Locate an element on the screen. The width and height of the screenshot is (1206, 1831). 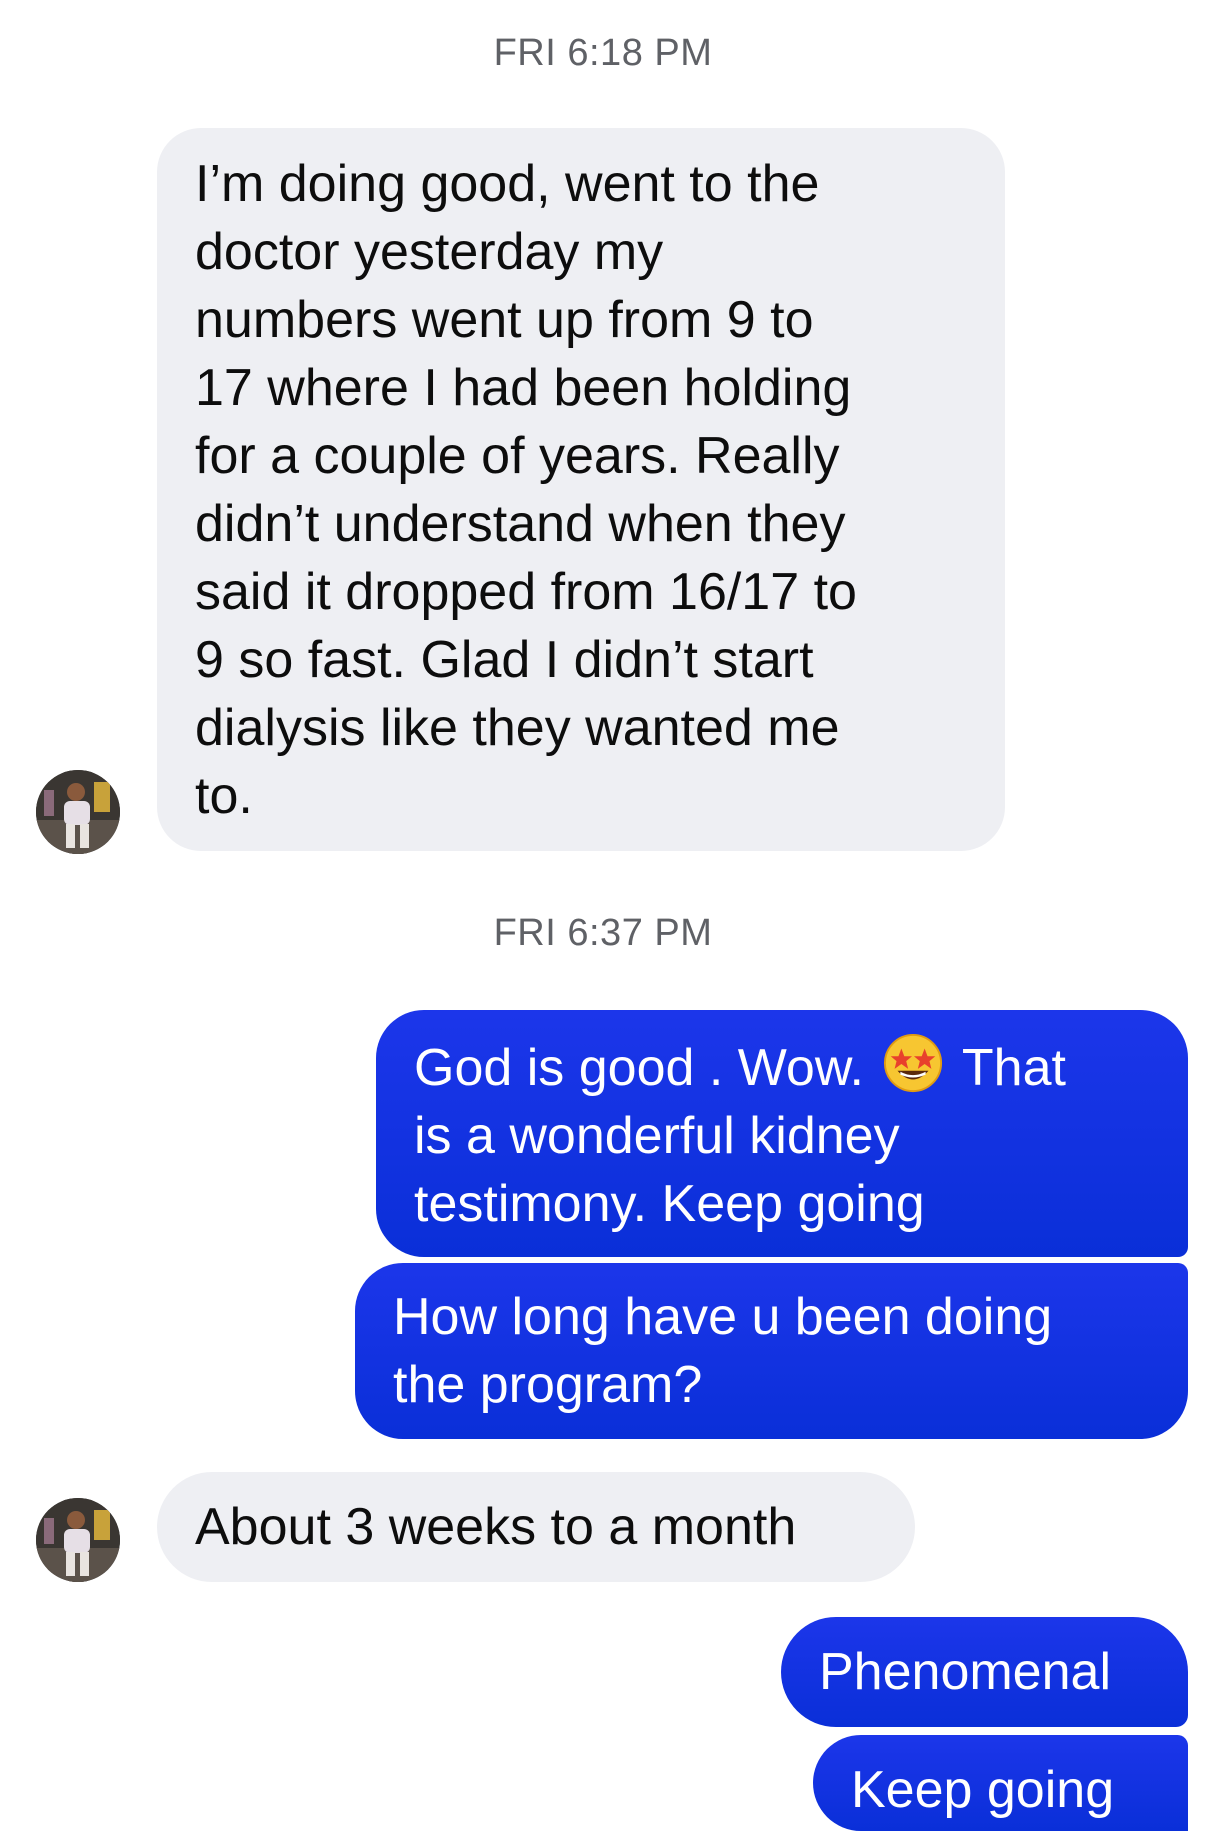
incoming-message-bubble: About 3 weeks to a month is located at coordinates (536, 1527).